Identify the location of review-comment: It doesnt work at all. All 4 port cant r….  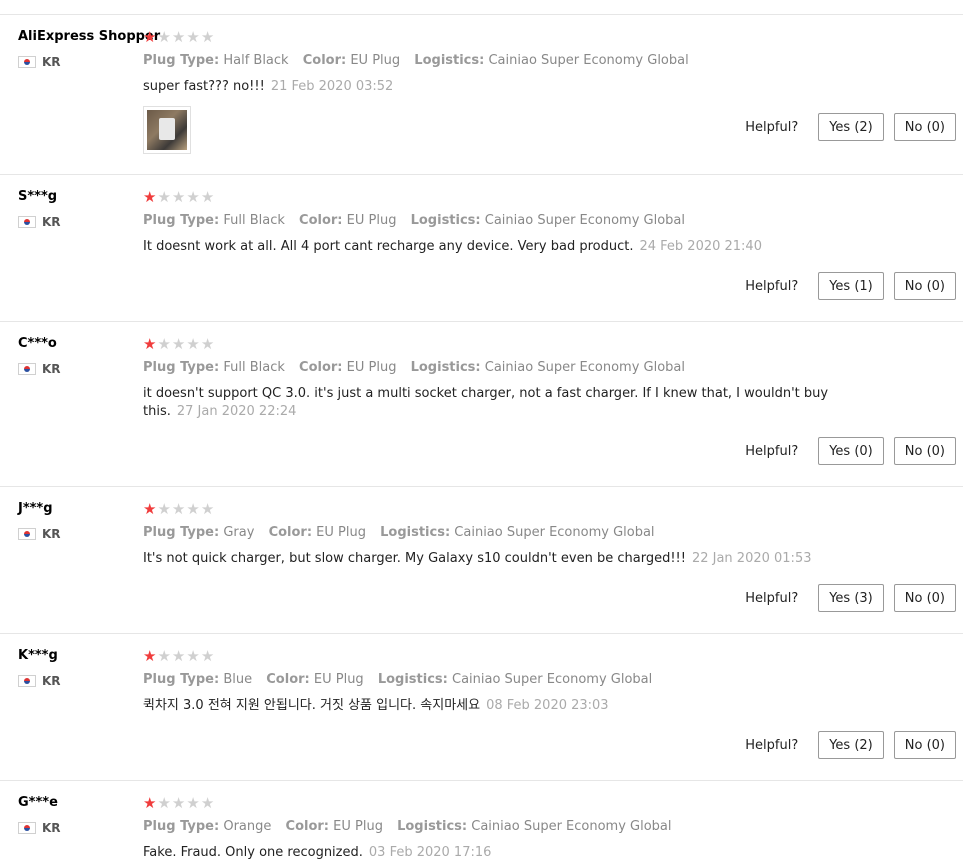
(503, 247).